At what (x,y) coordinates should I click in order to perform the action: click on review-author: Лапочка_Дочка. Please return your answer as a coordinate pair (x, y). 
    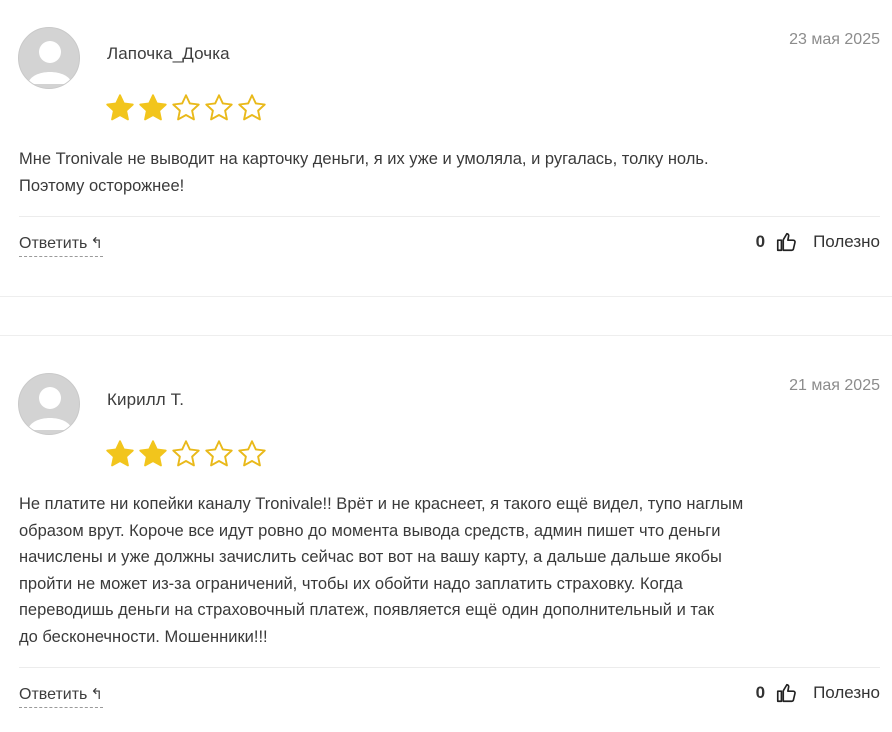
    Looking at the image, I should click on (168, 53).